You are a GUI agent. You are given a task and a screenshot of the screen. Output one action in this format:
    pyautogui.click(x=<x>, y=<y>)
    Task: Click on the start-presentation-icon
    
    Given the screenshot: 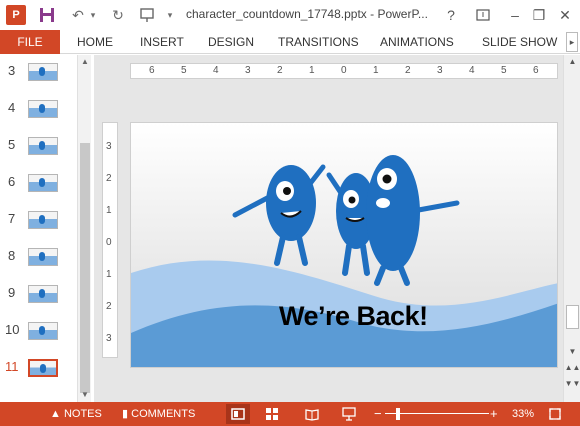 What is the action you would take?
    pyautogui.click(x=147, y=15)
    